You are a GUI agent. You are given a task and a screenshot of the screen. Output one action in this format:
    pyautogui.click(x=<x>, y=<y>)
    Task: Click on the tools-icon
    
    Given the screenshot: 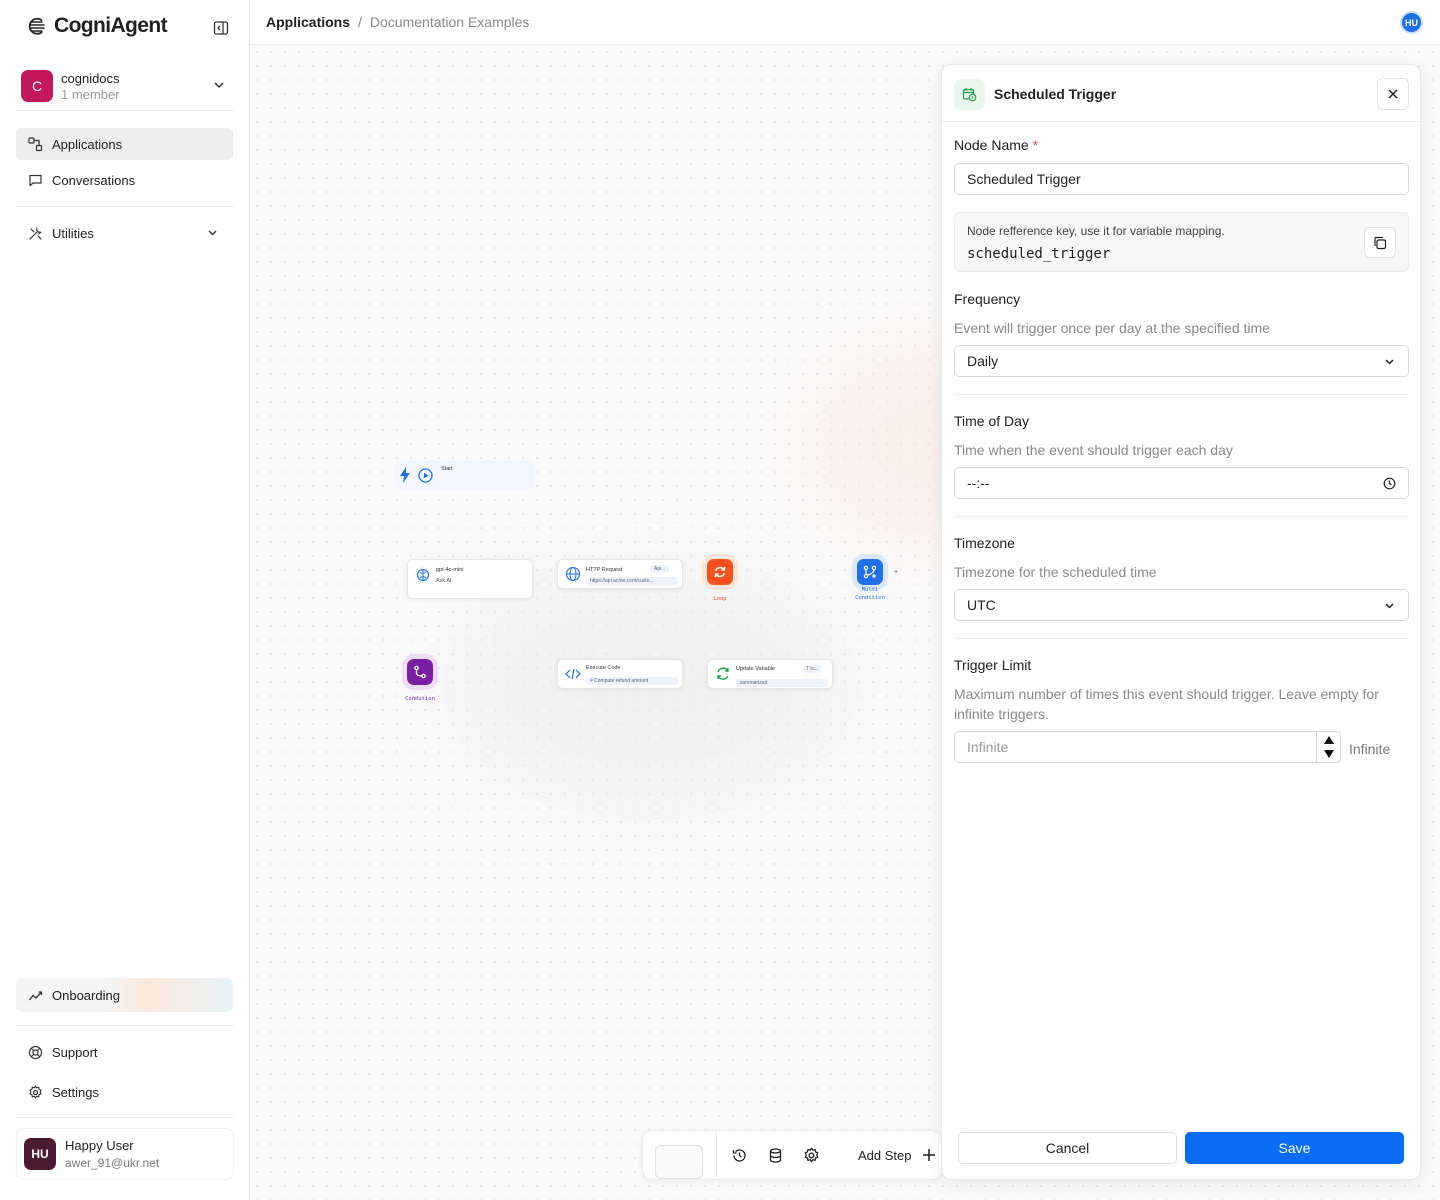 What is the action you would take?
    pyautogui.click(x=35, y=233)
    